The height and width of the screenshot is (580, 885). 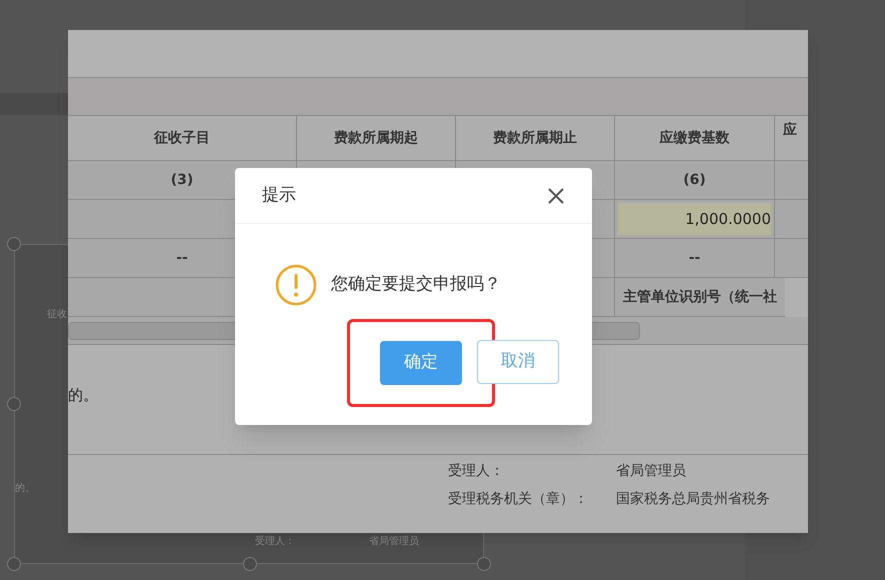 What do you see at coordinates (700, 297) in the screenshot?
I see `table-cell-text: 主管单位识别号（统一社` at bounding box center [700, 297].